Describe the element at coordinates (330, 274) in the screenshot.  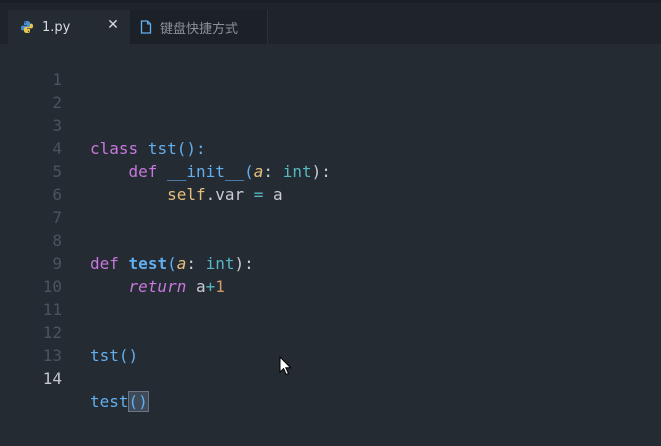
I see `code-line: 10` at that location.